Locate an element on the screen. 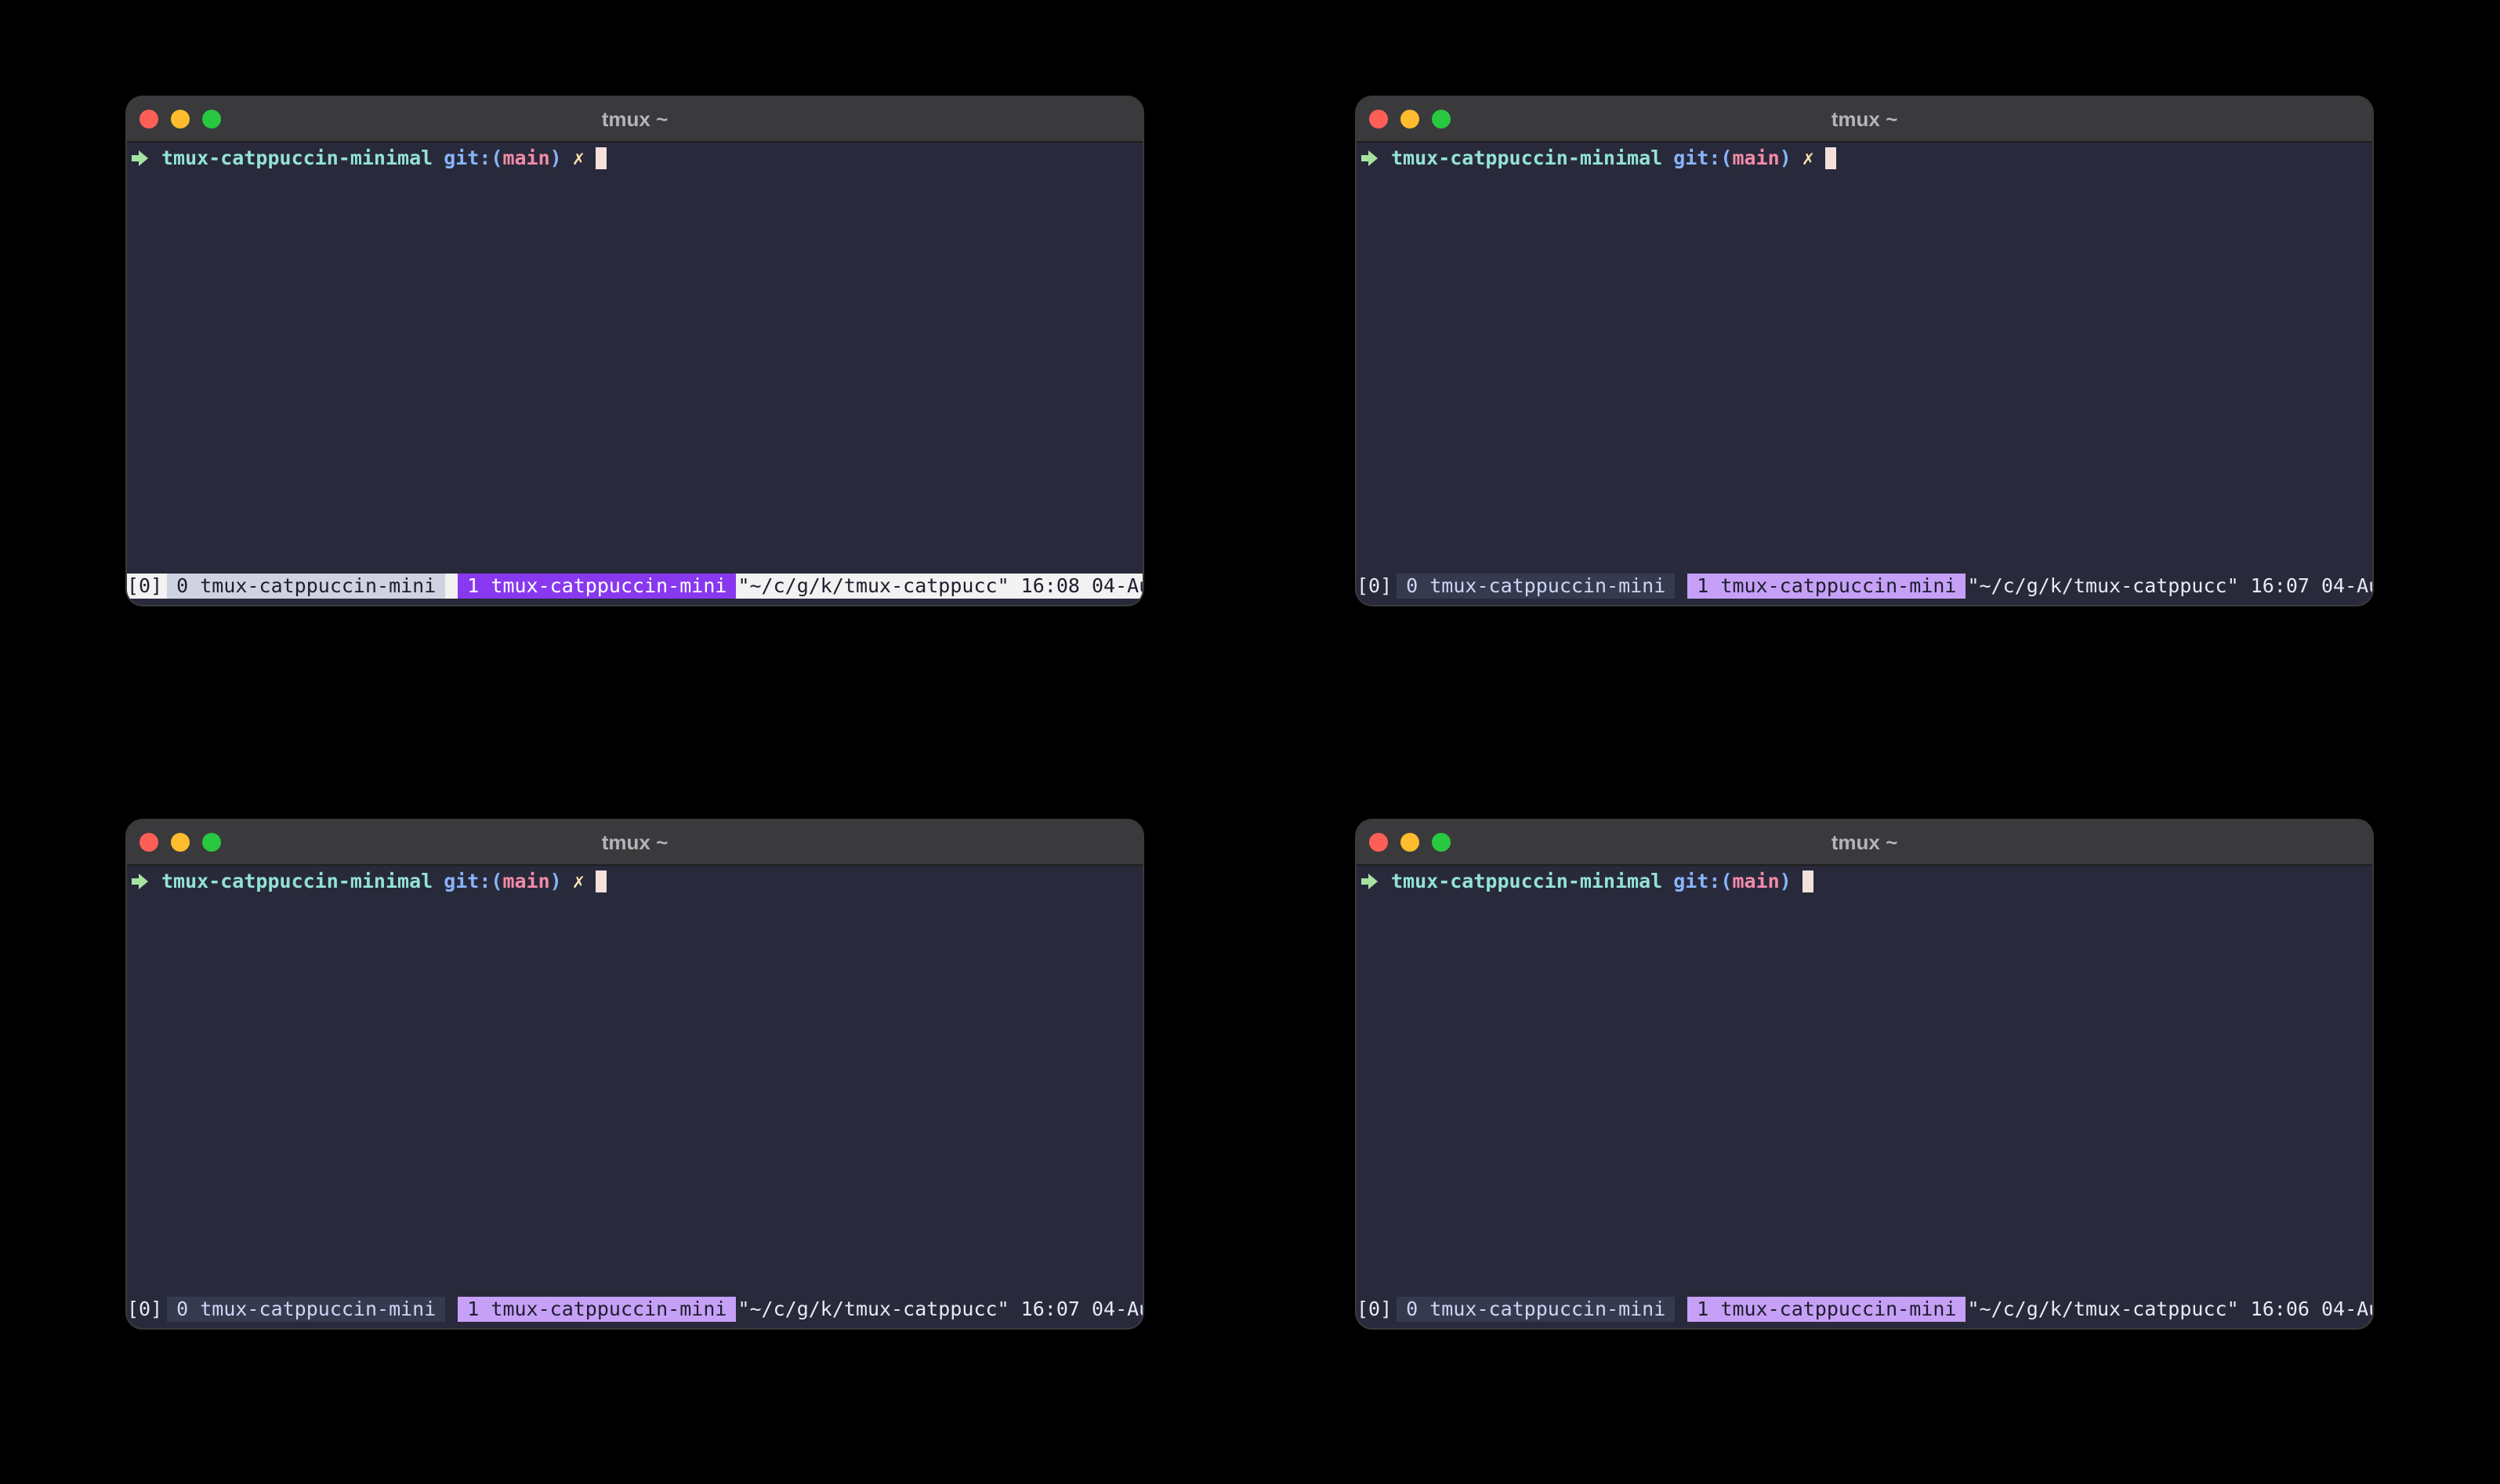 Image resolution: width=2500 pixels, height=1484 pixels. tmux-status-right: "~/c/g/k/tmux-catppucc" 16:06 04-Aug-24 is located at coordinates (2169, 1309).